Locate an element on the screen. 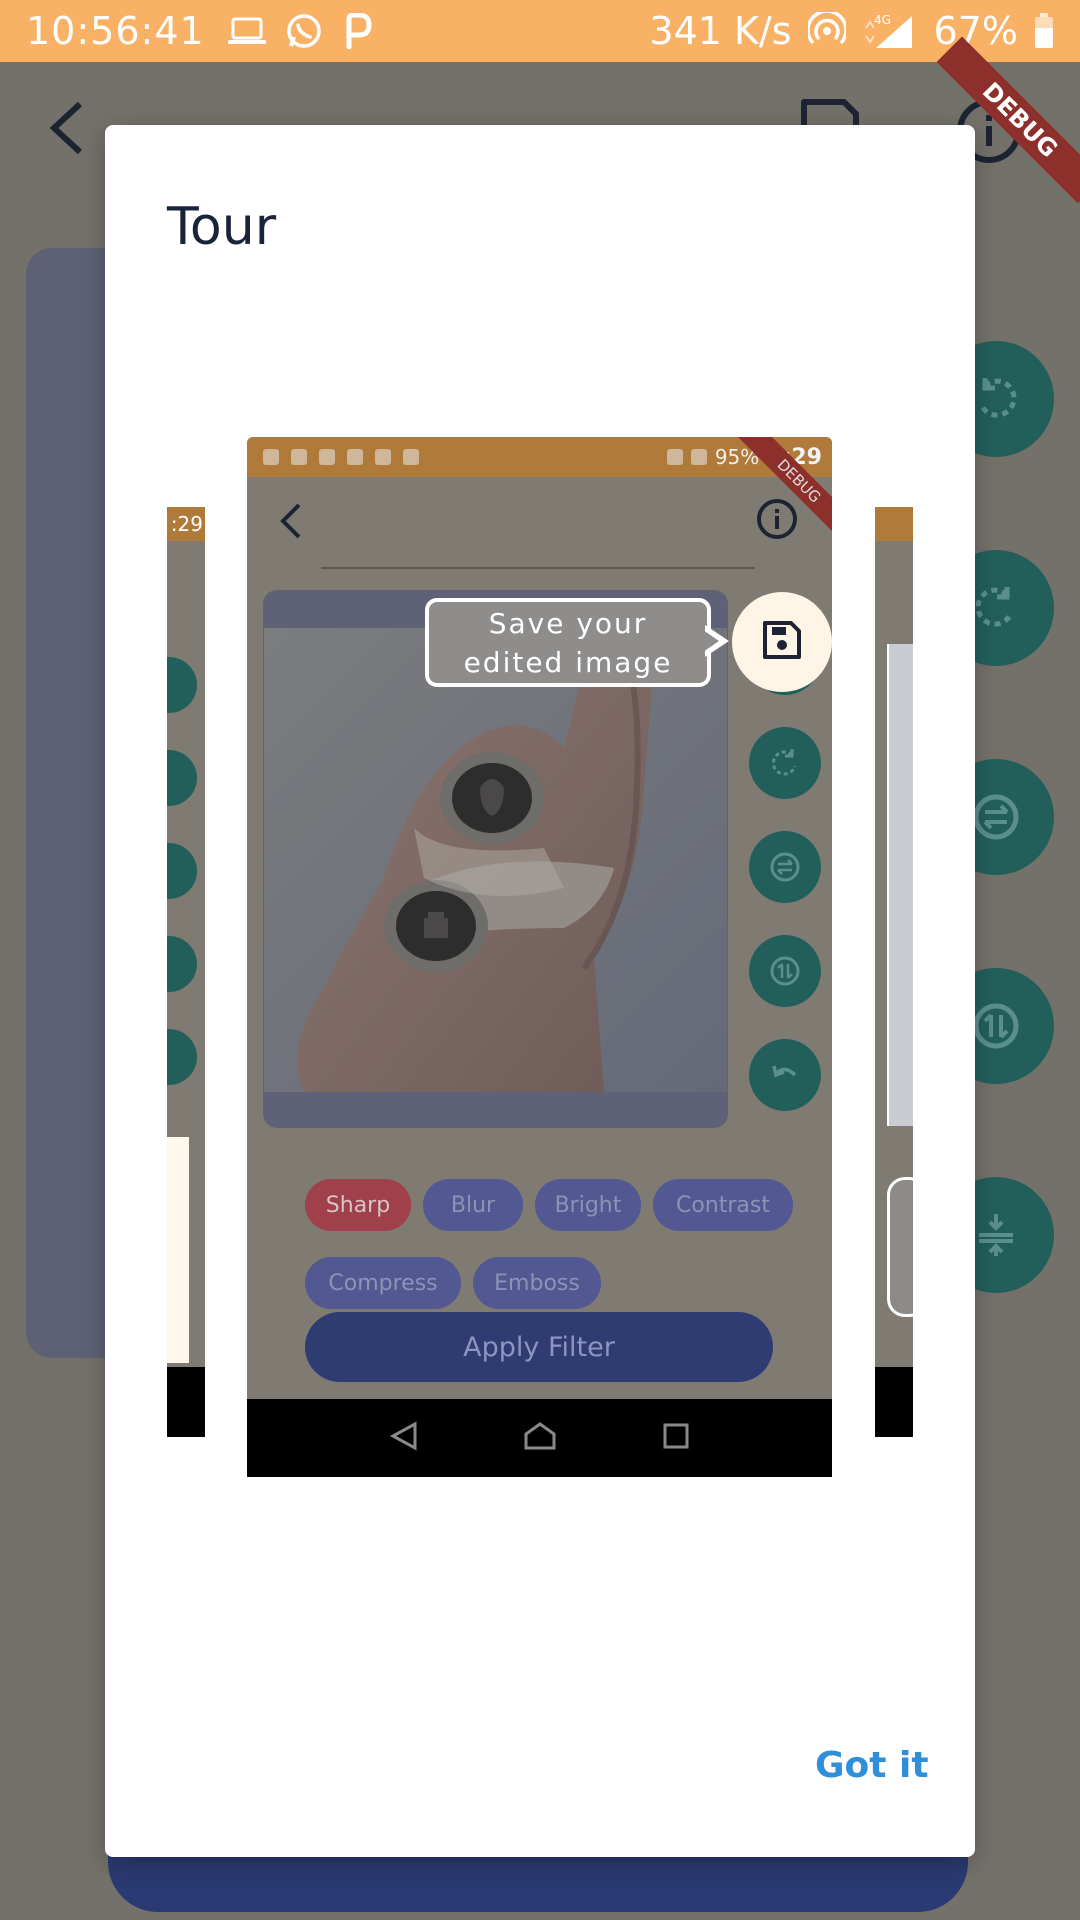 Image resolution: width=1080 pixels, height=1920 pixels. filter-chip-sharp: Sharp is located at coordinates (358, 1205).